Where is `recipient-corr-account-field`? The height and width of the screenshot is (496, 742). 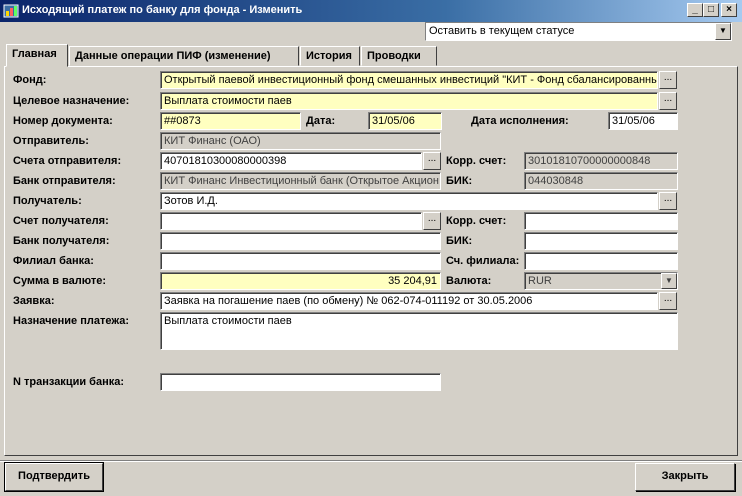 recipient-corr-account-field is located at coordinates (601, 221).